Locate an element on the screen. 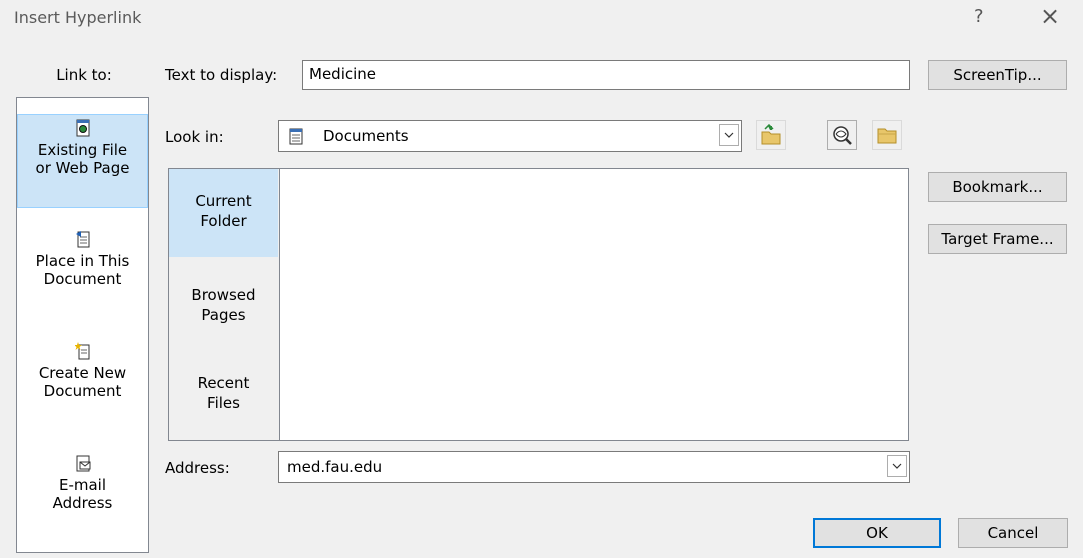 This screenshot has height=558, width=1083. folder-icon is located at coordinates (887, 136).